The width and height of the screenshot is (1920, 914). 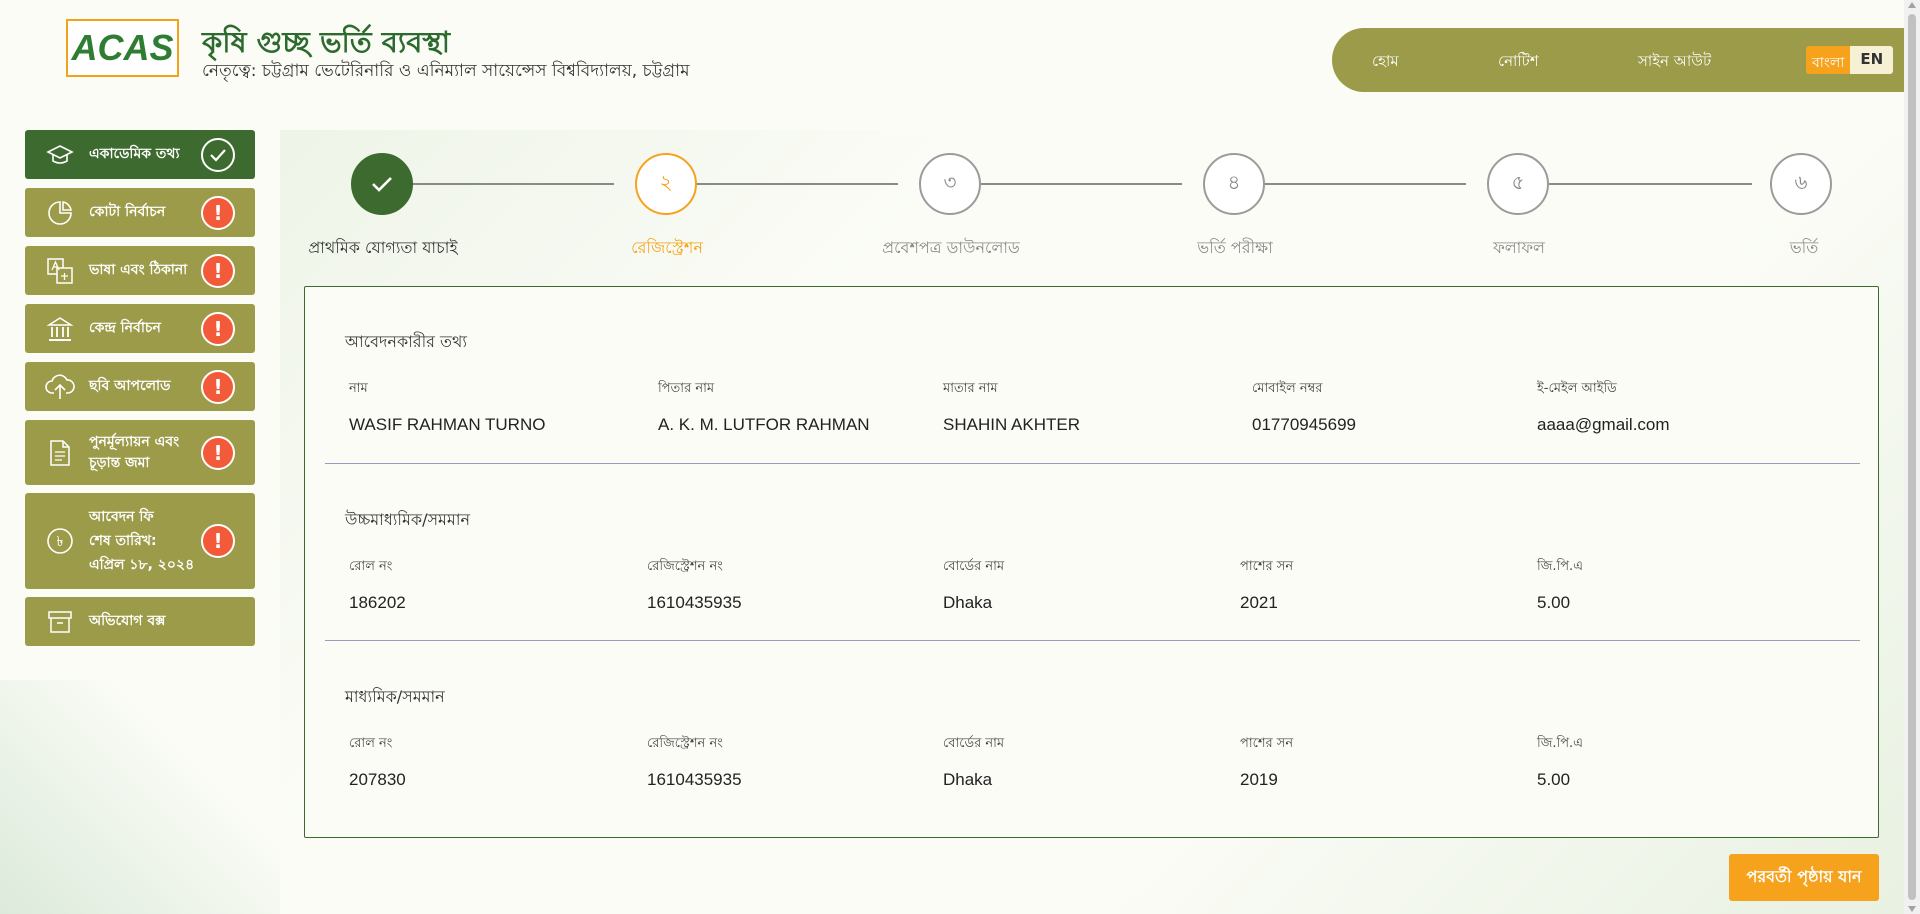 I want to click on sidebar-item-label: আবেদন ফি শেষ তারিখ: এপ্রিল ১৮, ২০২৪, so click(x=145, y=541).